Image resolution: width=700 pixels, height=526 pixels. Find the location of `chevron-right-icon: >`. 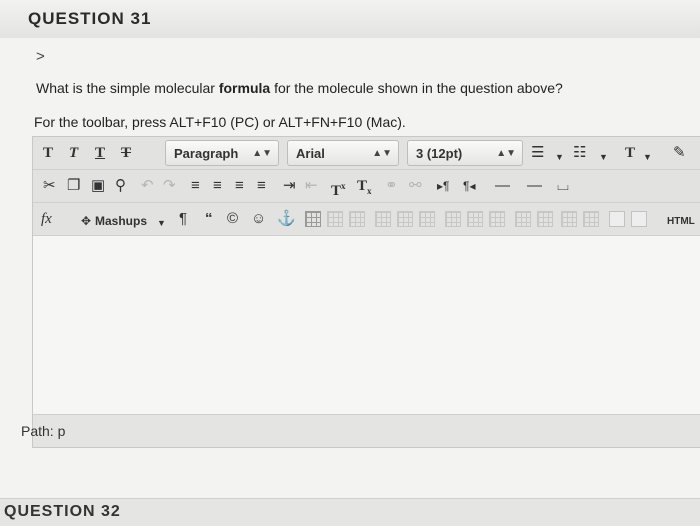

chevron-right-icon: > is located at coordinates (40, 56).